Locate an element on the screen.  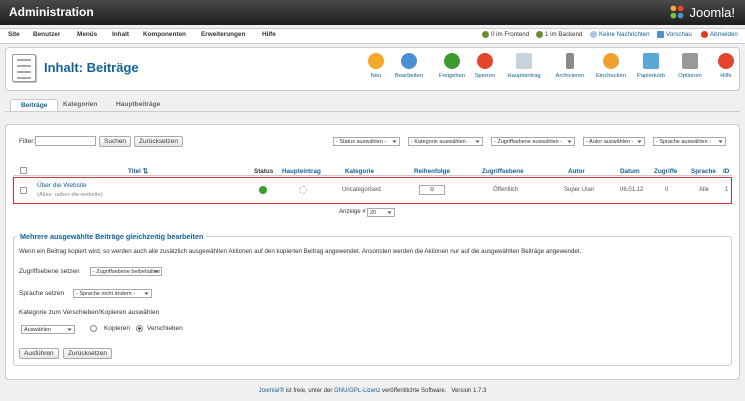
move-radio is located at coordinates (139, 328).